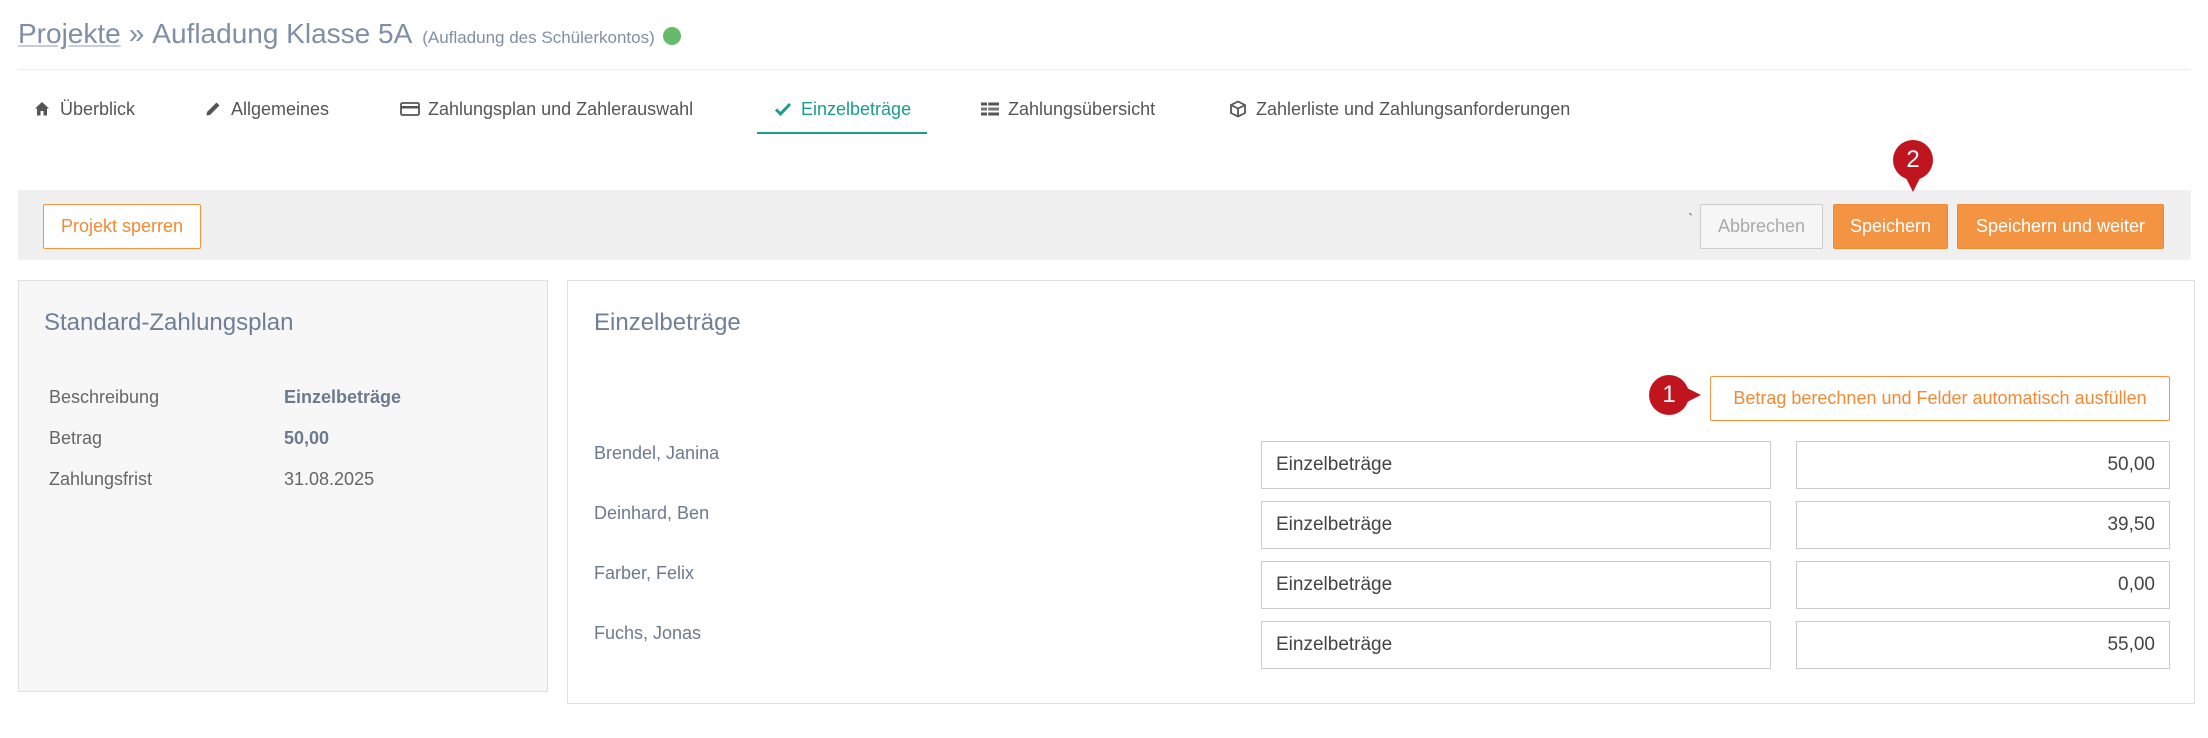 This screenshot has height=738, width=2208. Describe the element at coordinates (1983, 465) in the screenshot. I see `payer-amount-field: 50,00` at that location.